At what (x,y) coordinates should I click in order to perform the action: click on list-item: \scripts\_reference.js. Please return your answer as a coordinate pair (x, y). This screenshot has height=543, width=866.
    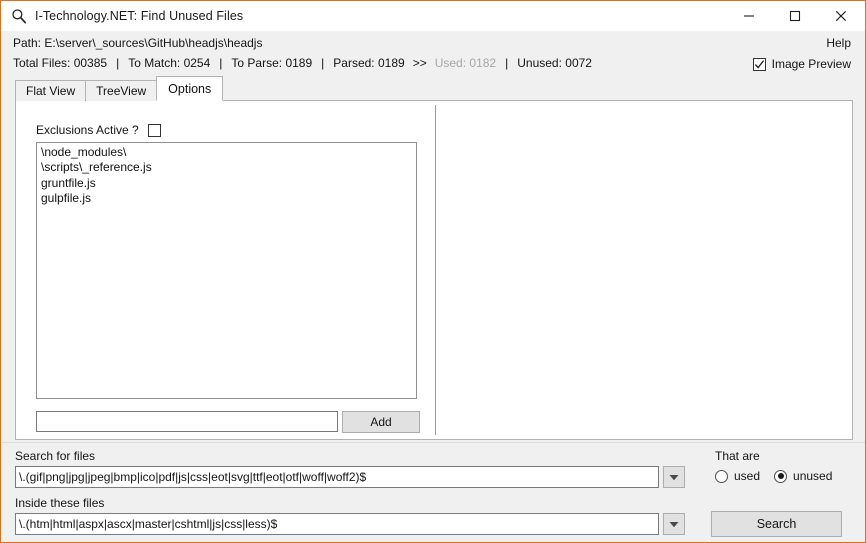
    Looking at the image, I should click on (226, 167).